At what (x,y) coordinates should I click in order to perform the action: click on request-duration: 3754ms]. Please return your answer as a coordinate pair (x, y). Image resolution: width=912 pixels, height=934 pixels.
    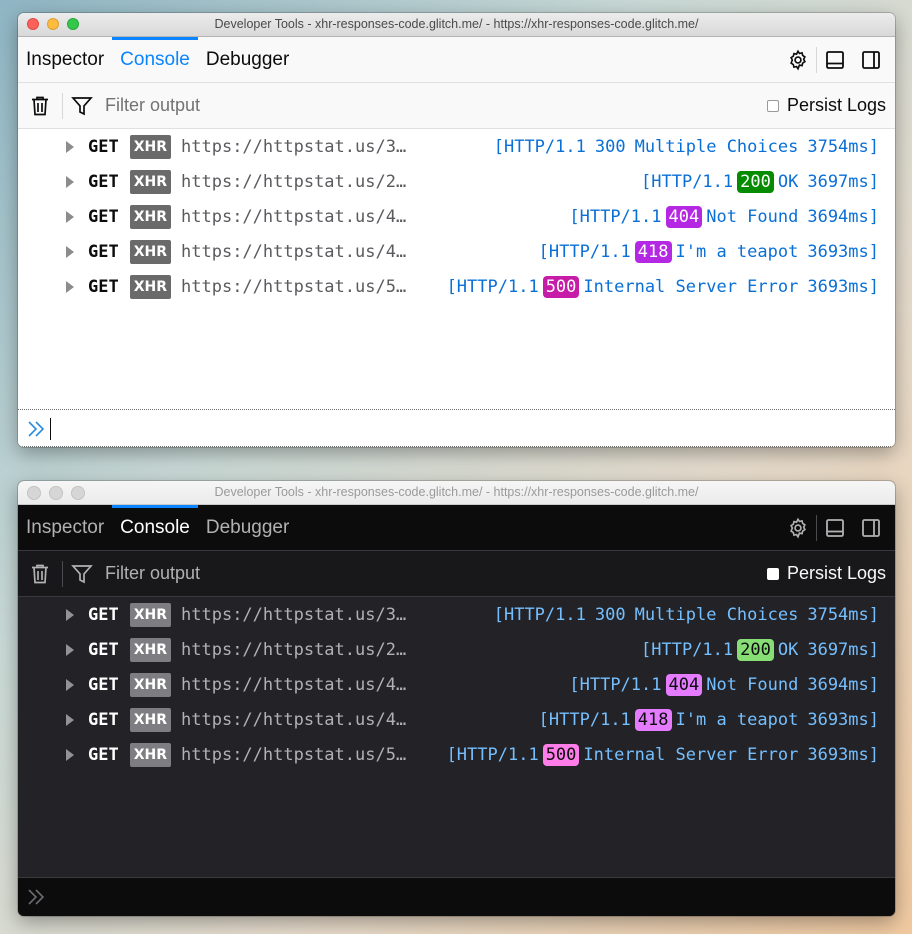
    Looking at the image, I should click on (843, 146).